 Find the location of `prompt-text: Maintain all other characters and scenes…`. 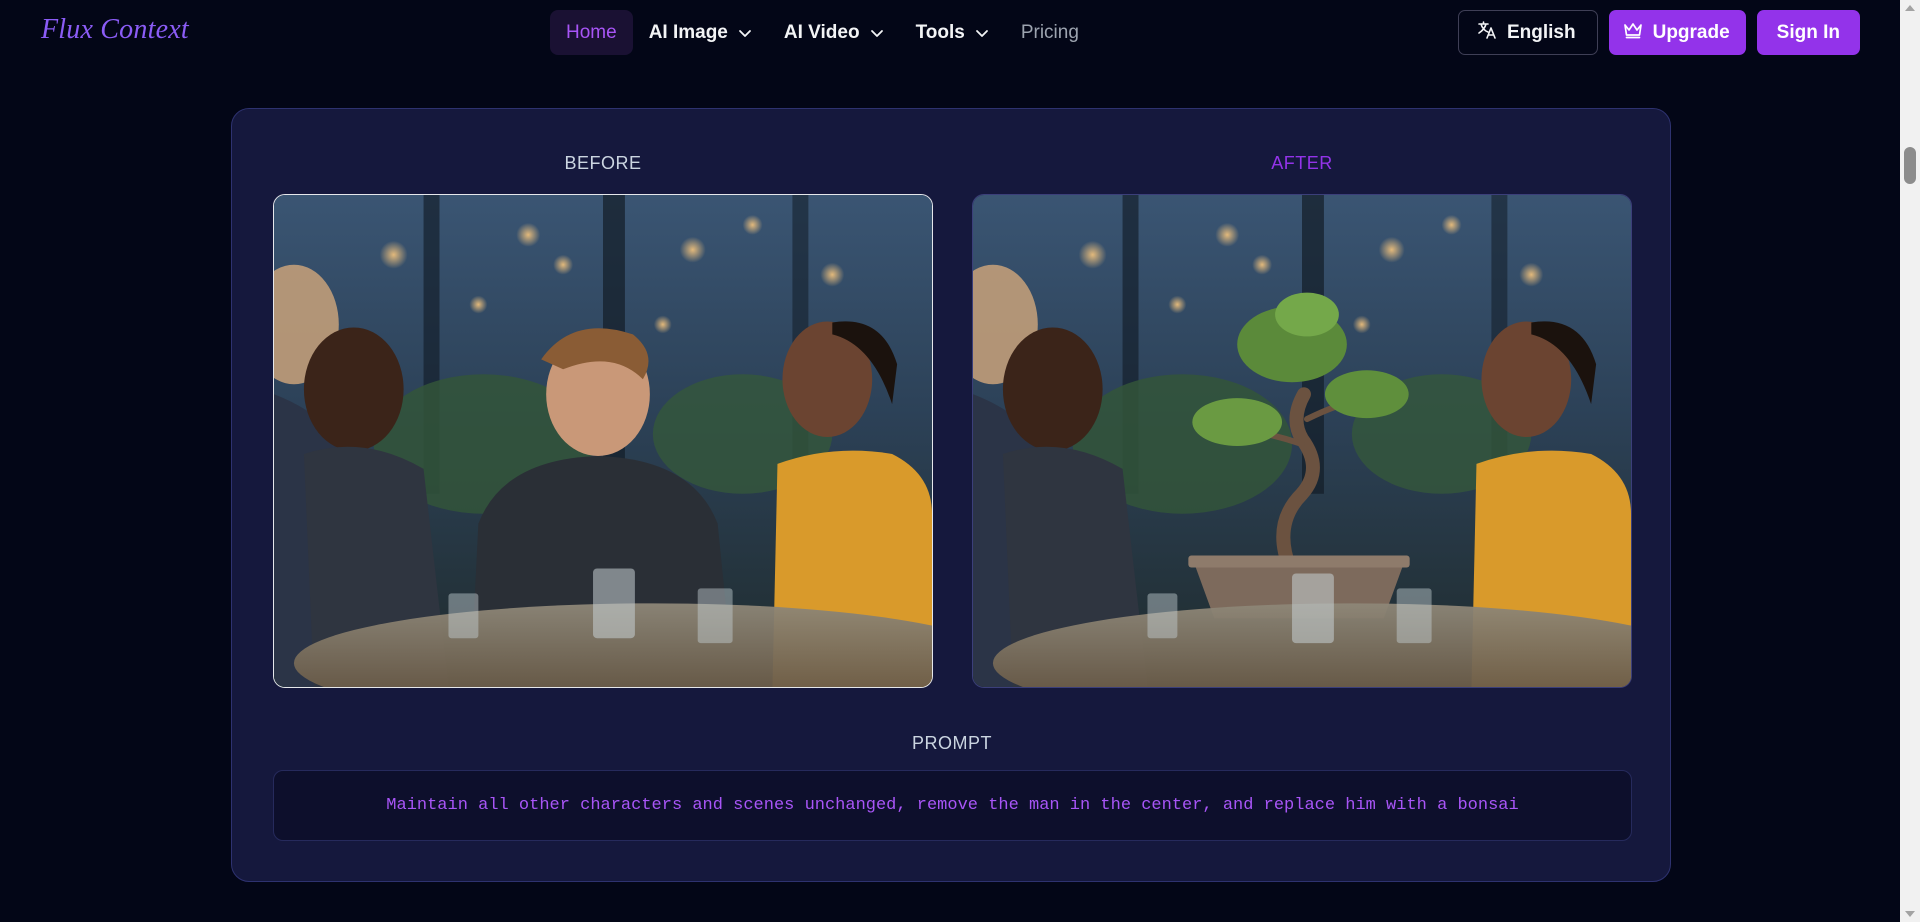

prompt-text: Maintain all other characters and scenes… is located at coordinates (952, 805).